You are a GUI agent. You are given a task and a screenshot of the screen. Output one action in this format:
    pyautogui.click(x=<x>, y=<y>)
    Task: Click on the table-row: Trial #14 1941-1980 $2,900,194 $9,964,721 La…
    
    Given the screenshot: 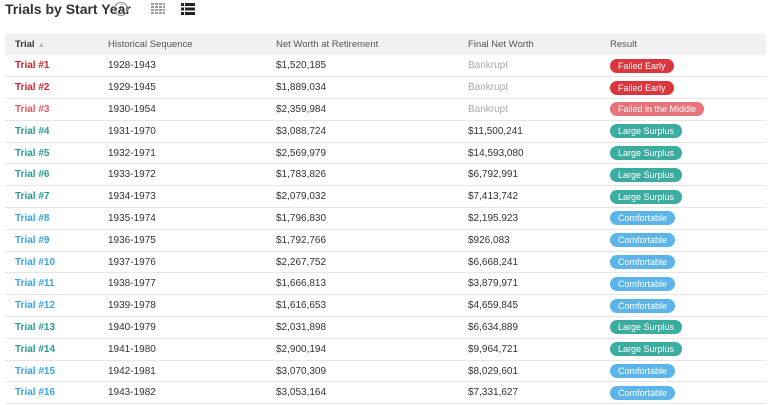 What is the action you would take?
    pyautogui.click(x=385, y=349)
    